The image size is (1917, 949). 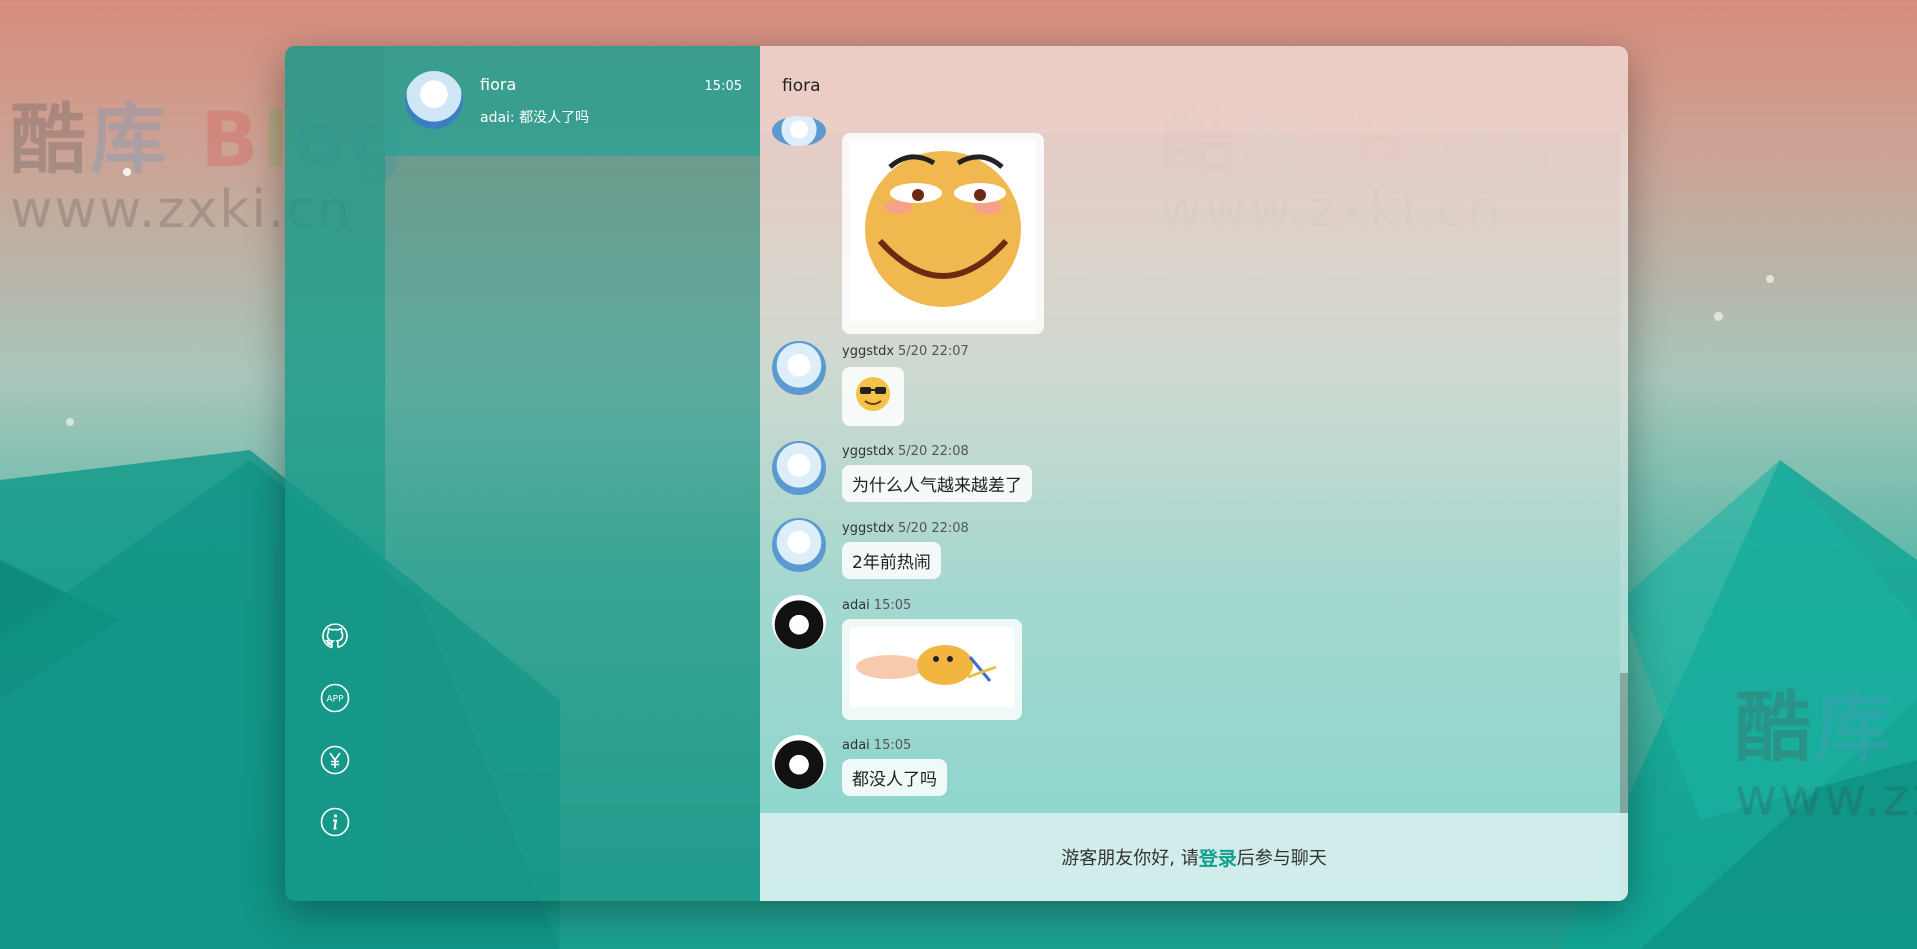 What do you see at coordinates (1194, 89) in the screenshot?
I see `chat-header: fiora` at bounding box center [1194, 89].